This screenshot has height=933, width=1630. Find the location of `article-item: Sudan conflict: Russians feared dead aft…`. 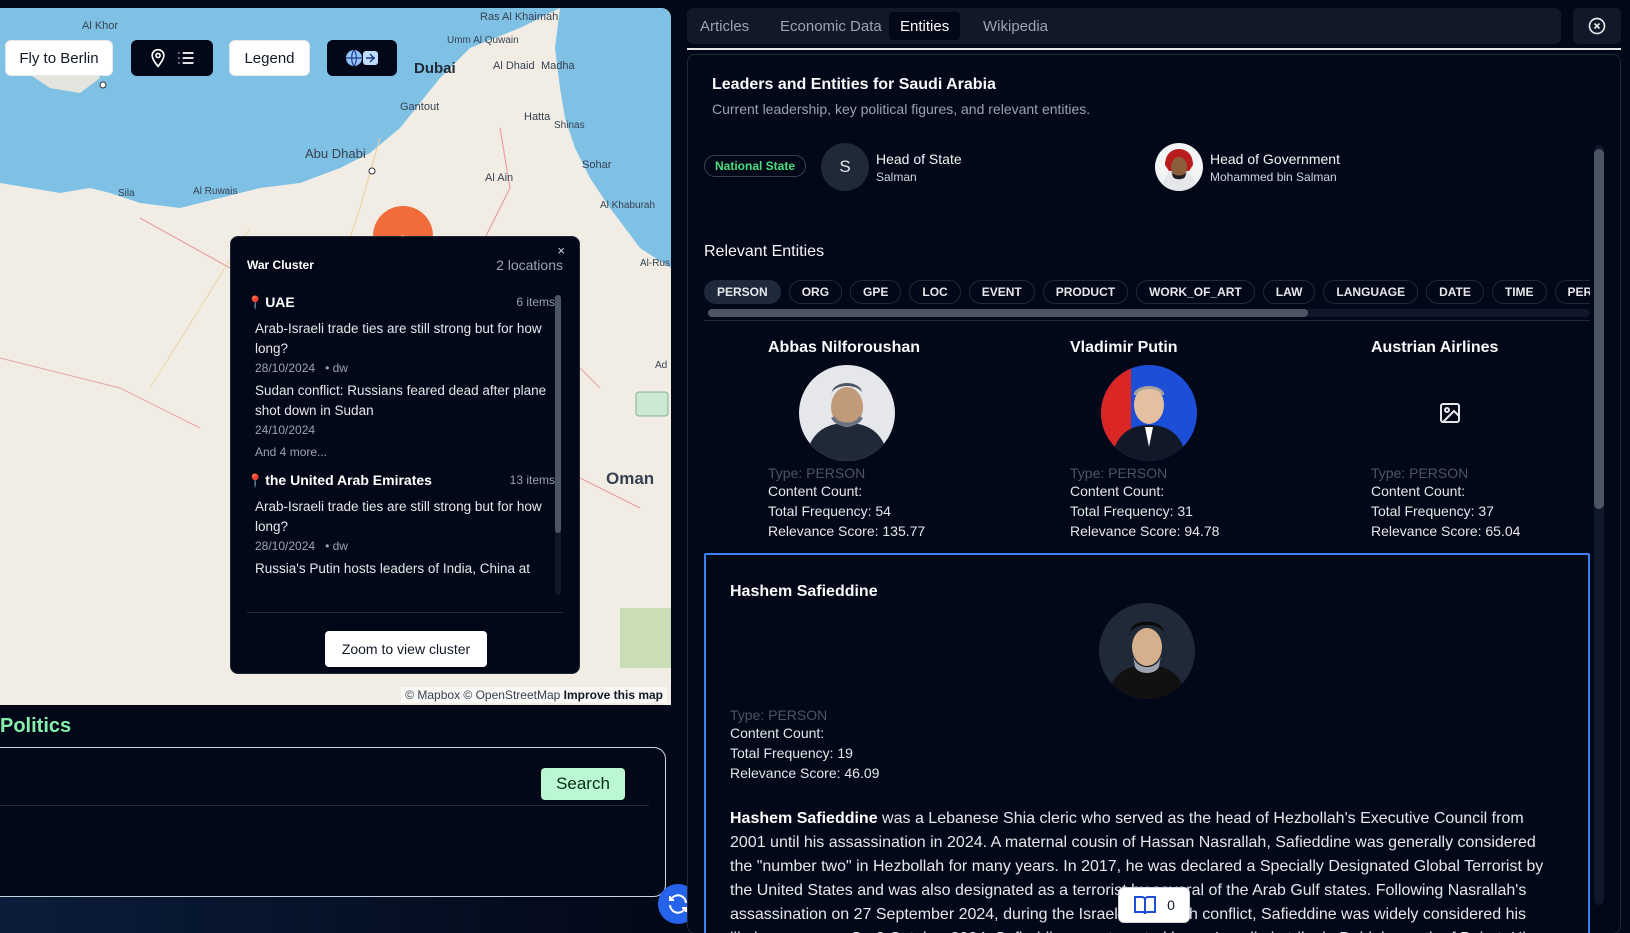

article-item: Sudan conflict: Russians feared dead aft… is located at coordinates (401, 409).